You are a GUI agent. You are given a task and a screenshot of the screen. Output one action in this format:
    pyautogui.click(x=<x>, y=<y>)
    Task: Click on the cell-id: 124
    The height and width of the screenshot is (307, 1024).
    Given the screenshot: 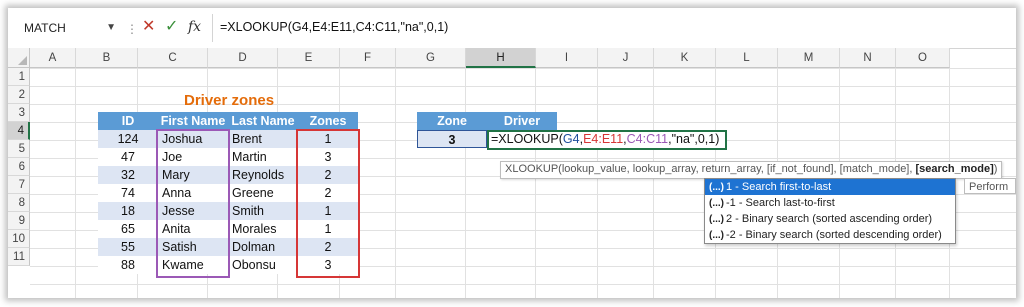 What is the action you would take?
    pyautogui.click(x=128, y=139)
    